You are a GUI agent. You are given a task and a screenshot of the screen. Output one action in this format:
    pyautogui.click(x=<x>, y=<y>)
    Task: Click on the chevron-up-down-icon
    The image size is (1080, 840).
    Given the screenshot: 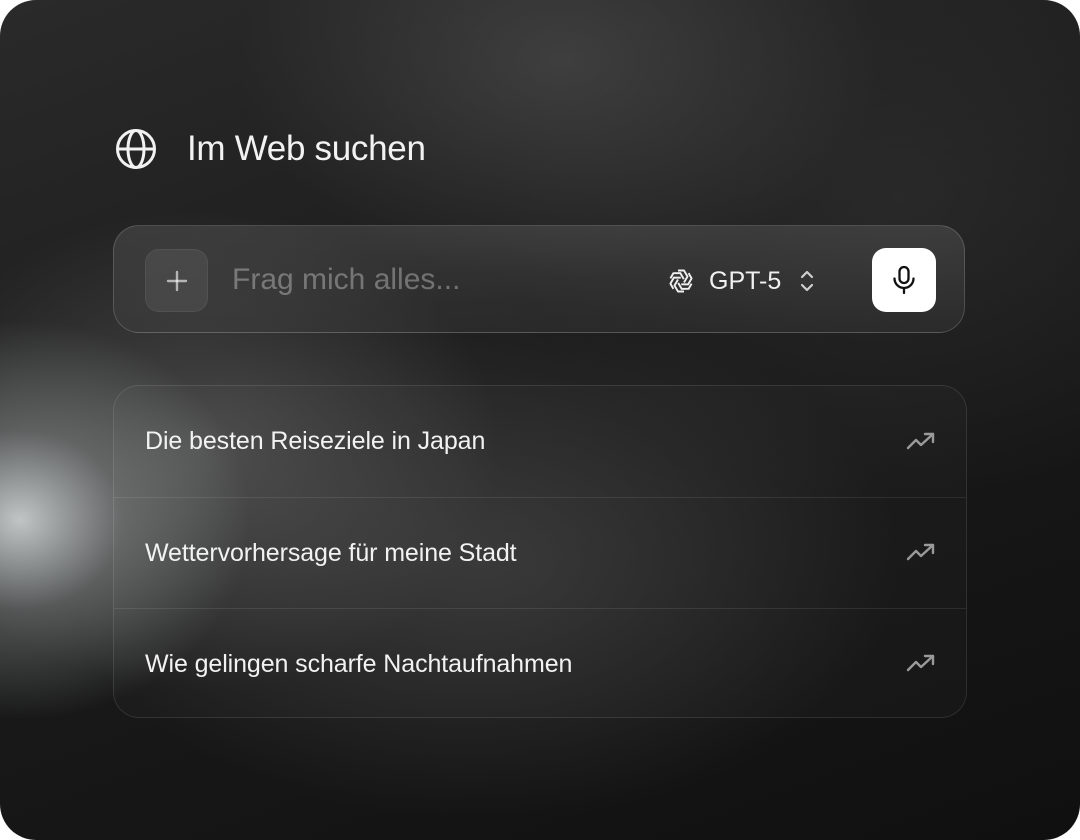 What is the action you would take?
    pyautogui.click(x=807, y=281)
    